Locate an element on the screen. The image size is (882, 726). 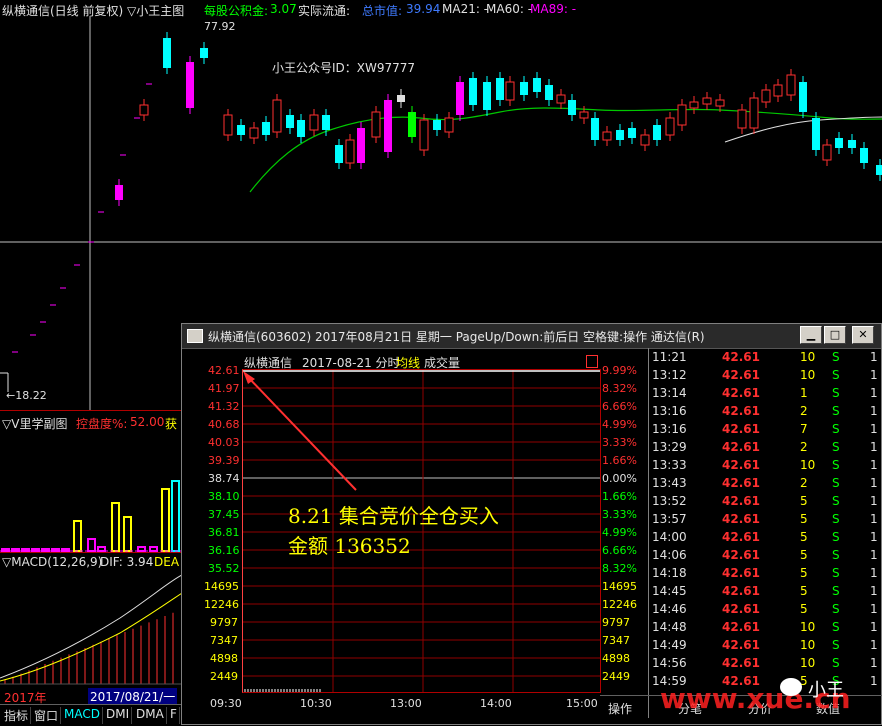
tab-macd: MACD is located at coordinates (82, 715).